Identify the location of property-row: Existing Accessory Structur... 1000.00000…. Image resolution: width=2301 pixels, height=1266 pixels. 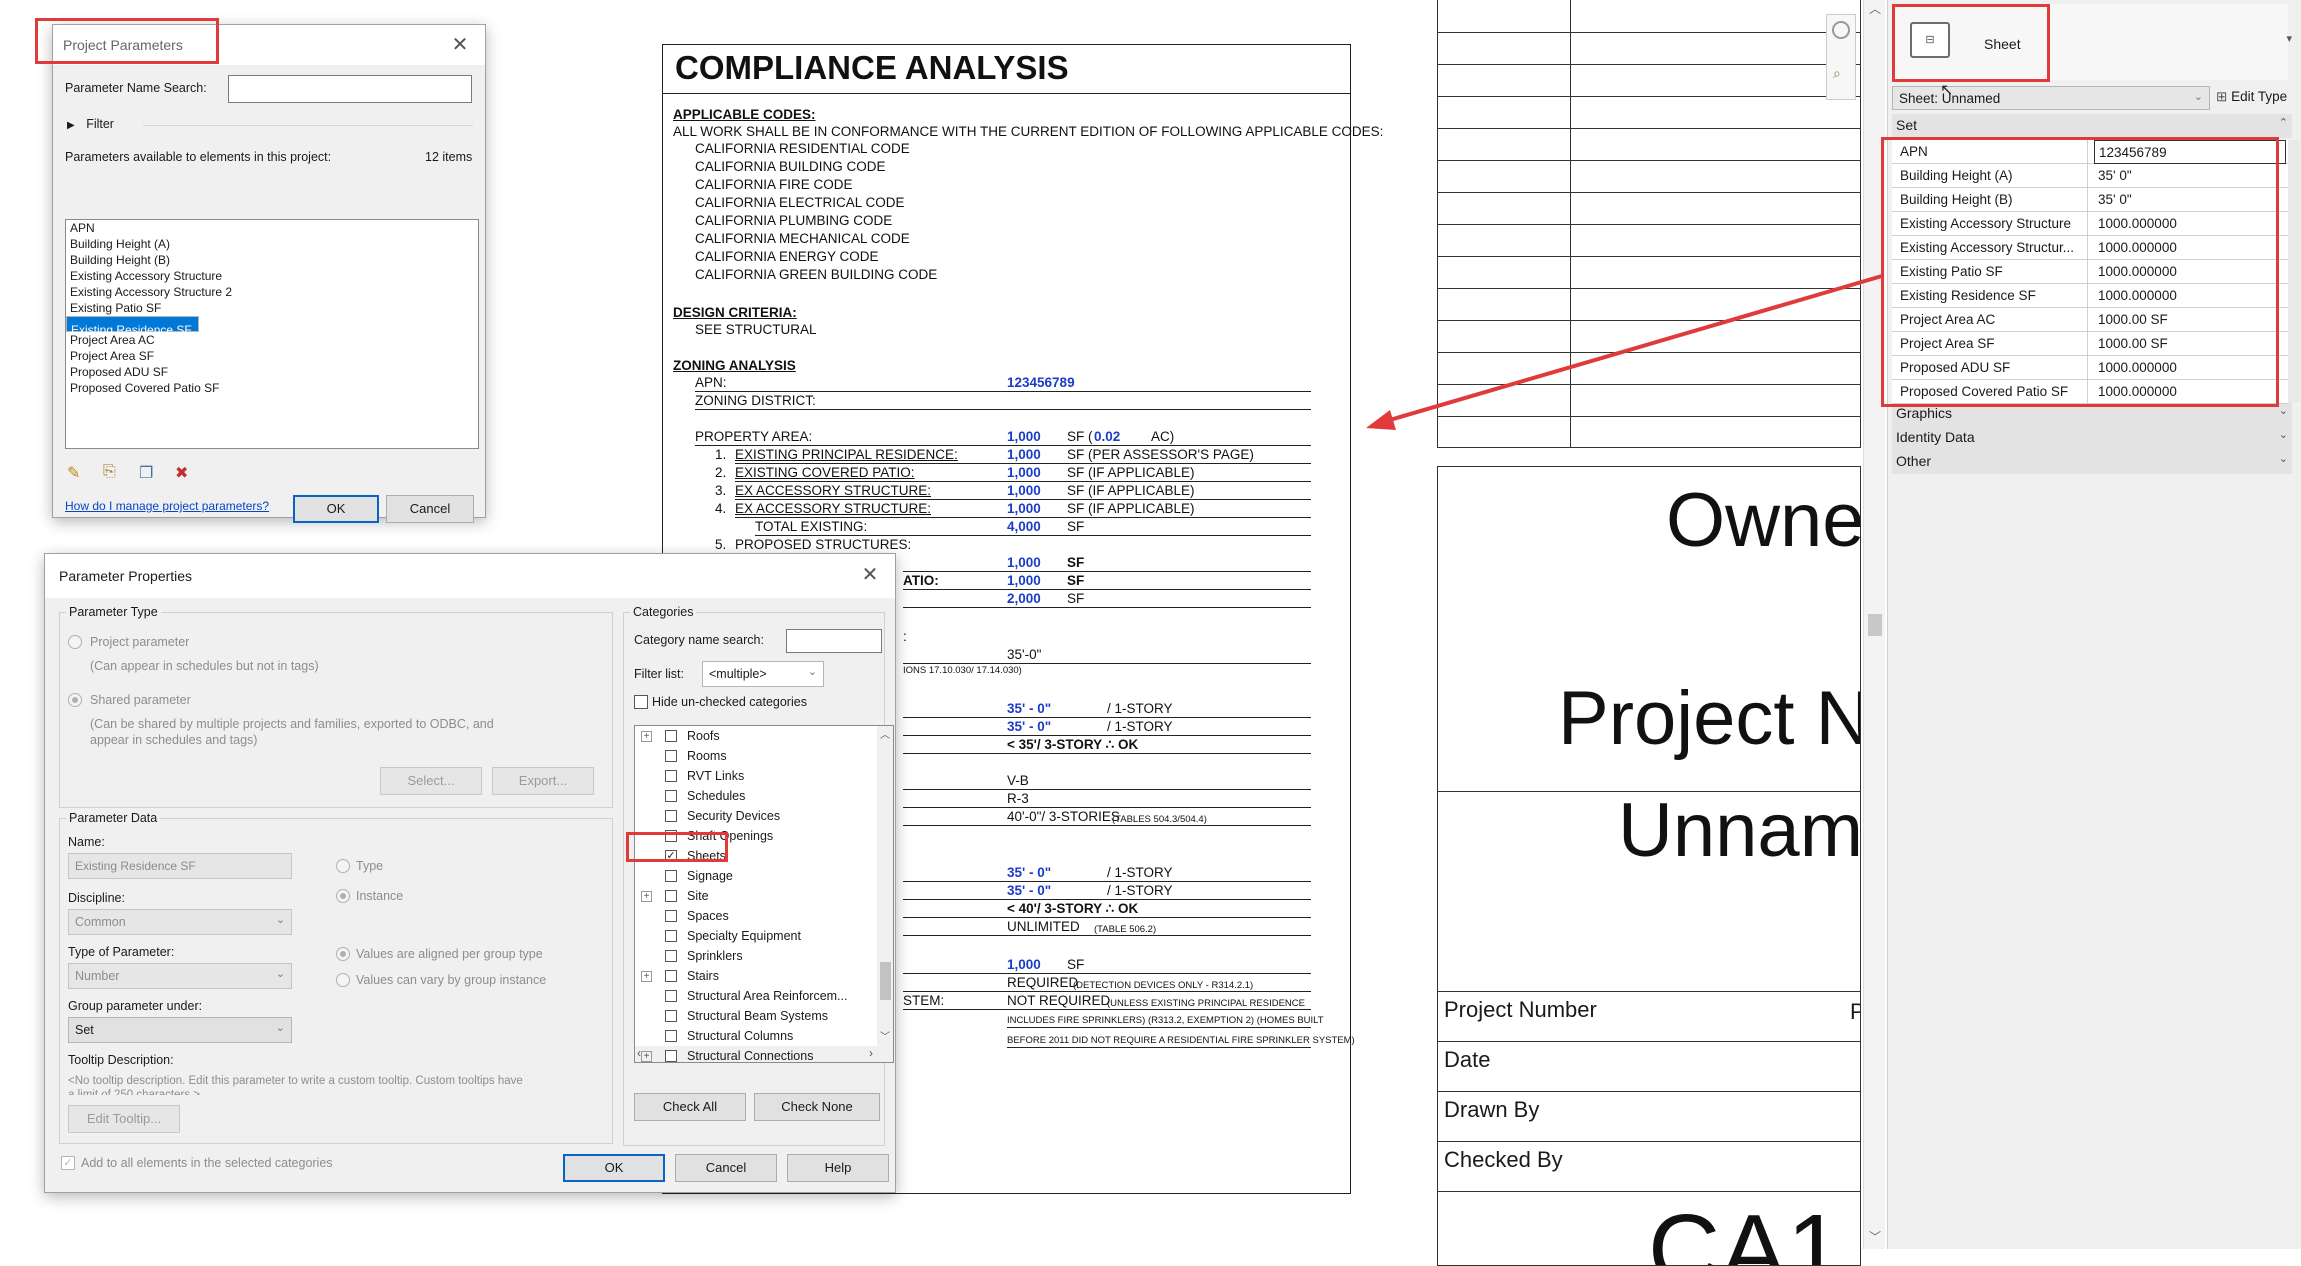
(2090, 248).